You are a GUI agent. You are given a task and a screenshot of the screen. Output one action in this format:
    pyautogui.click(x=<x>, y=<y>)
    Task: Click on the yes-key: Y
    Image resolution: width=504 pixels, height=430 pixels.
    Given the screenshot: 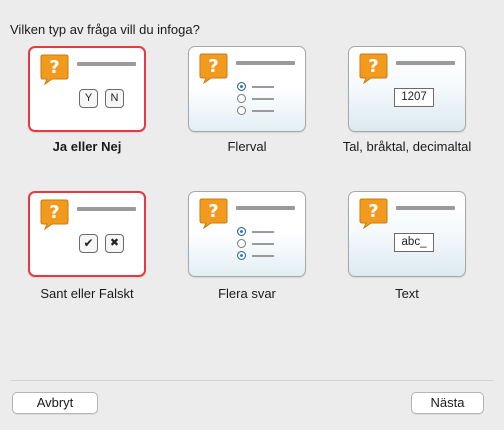 What is the action you would take?
    pyautogui.click(x=88, y=98)
    